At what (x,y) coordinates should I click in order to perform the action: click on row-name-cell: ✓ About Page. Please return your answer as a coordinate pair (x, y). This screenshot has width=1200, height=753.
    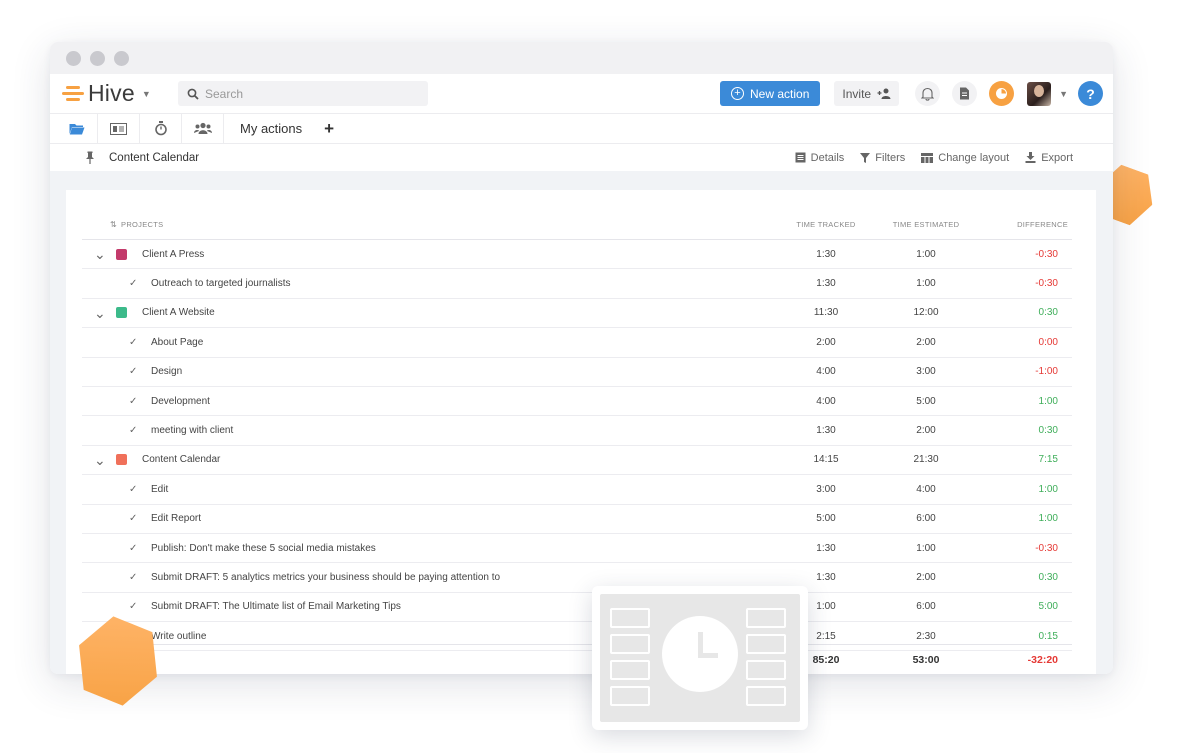
    Looking at the image, I should click on (429, 342).